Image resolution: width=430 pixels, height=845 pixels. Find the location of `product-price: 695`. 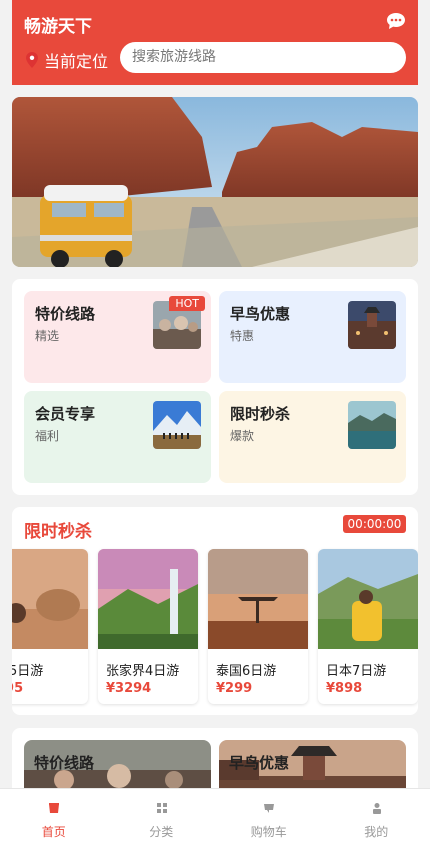

product-price: 695 is located at coordinates (17, 688).